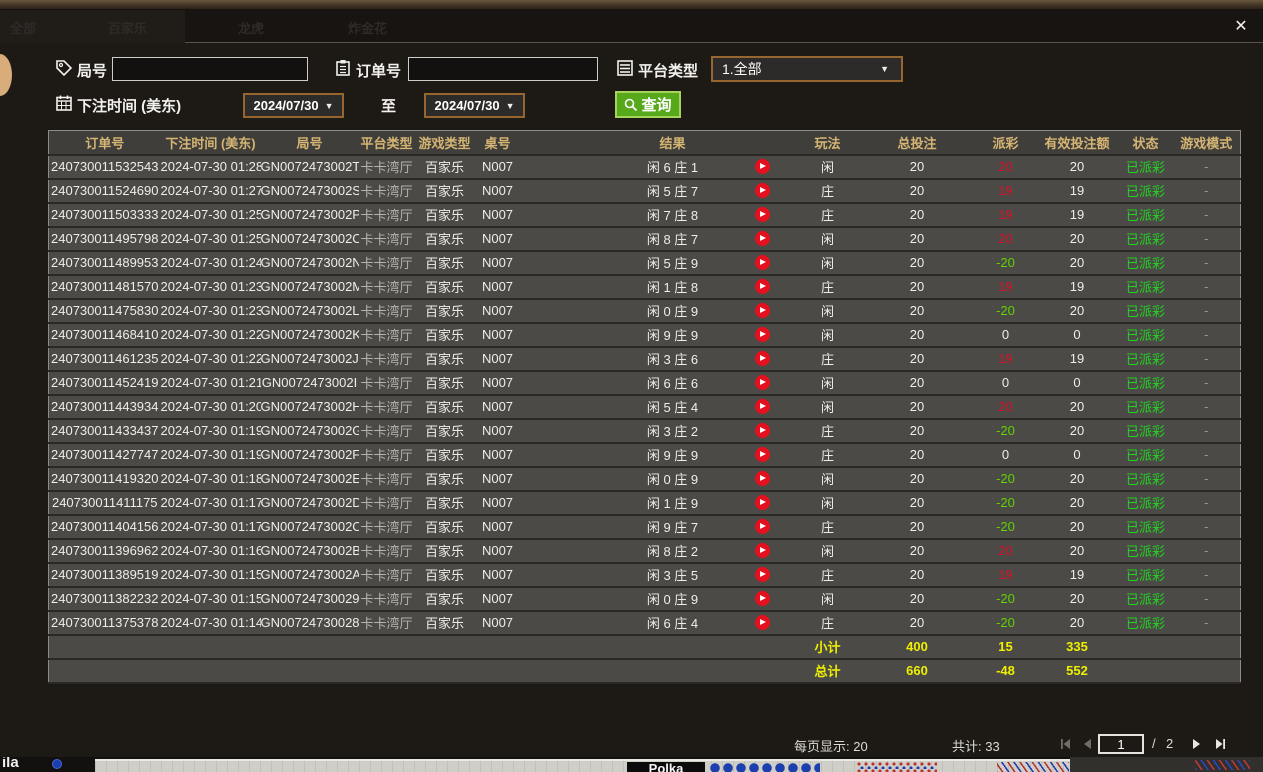 This screenshot has height=772, width=1263. What do you see at coordinates (104, 503) in the screenshot?
I see `order-id-cell: 240730011411175` at bounding box center [104, 503].